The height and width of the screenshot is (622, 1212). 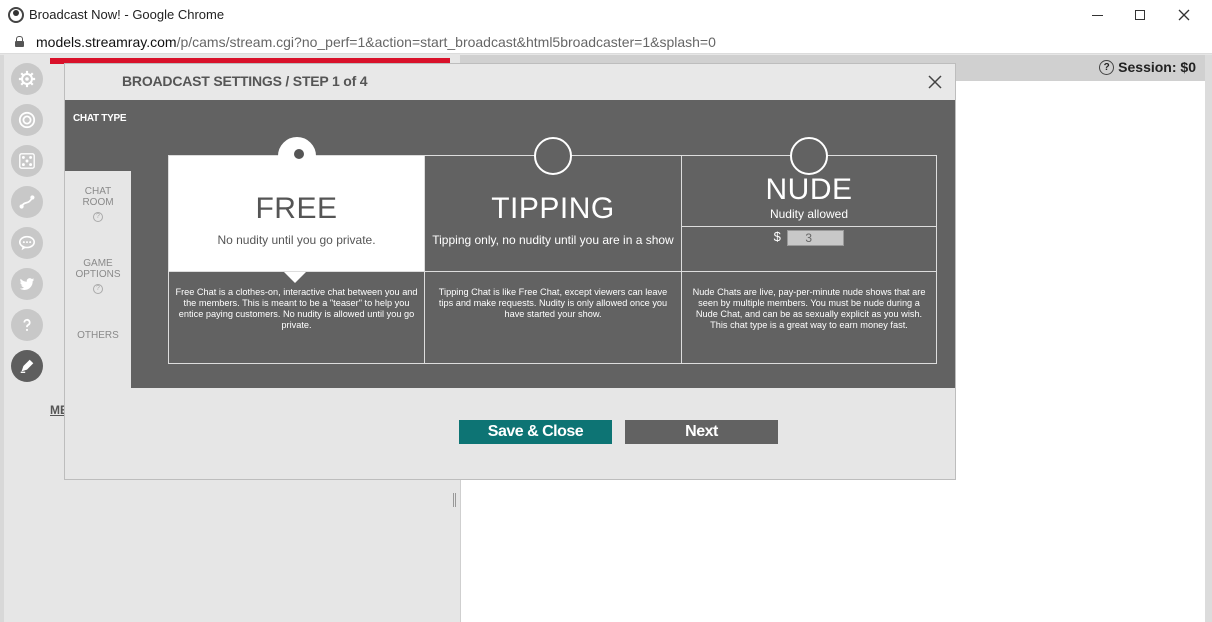 What do you see at coordinates (98, 269) in the screenshot?
I see `step-label: GAME OPTIONS` at bounding box center [98, 269].